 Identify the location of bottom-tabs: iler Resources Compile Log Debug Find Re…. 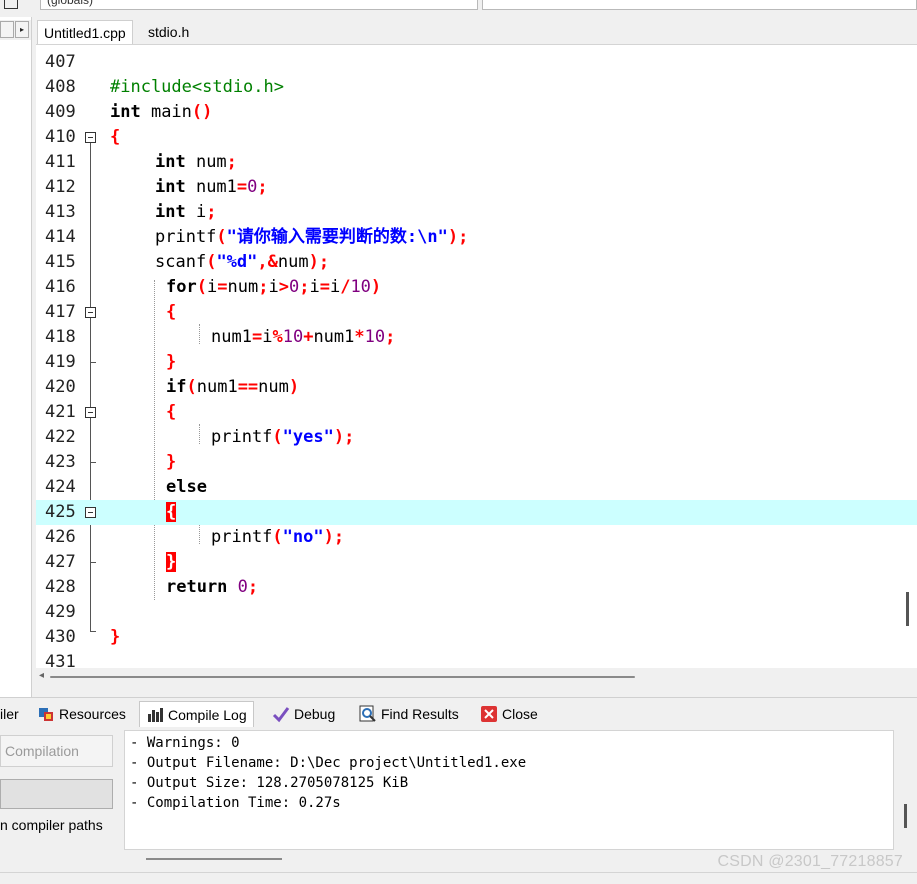
(458, 712).